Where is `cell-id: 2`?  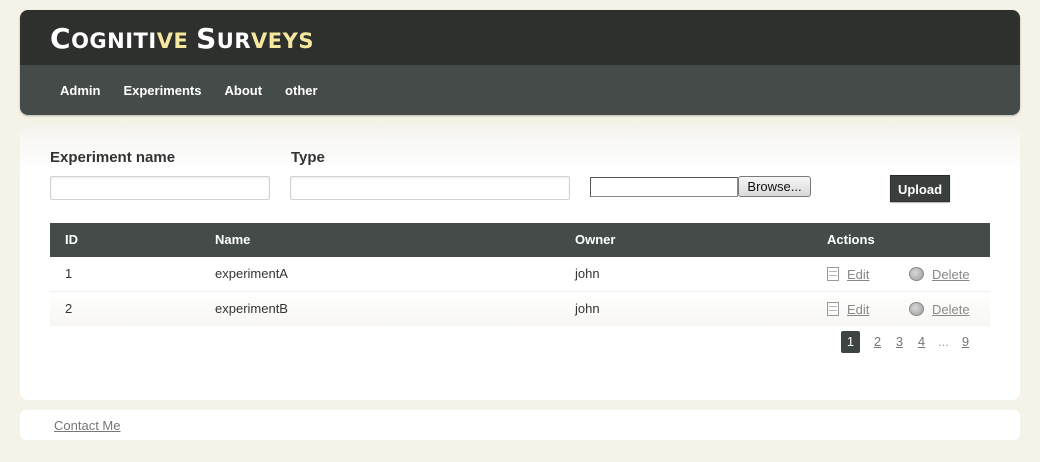
cell-id: 2 is located at coordinates (69, 308).